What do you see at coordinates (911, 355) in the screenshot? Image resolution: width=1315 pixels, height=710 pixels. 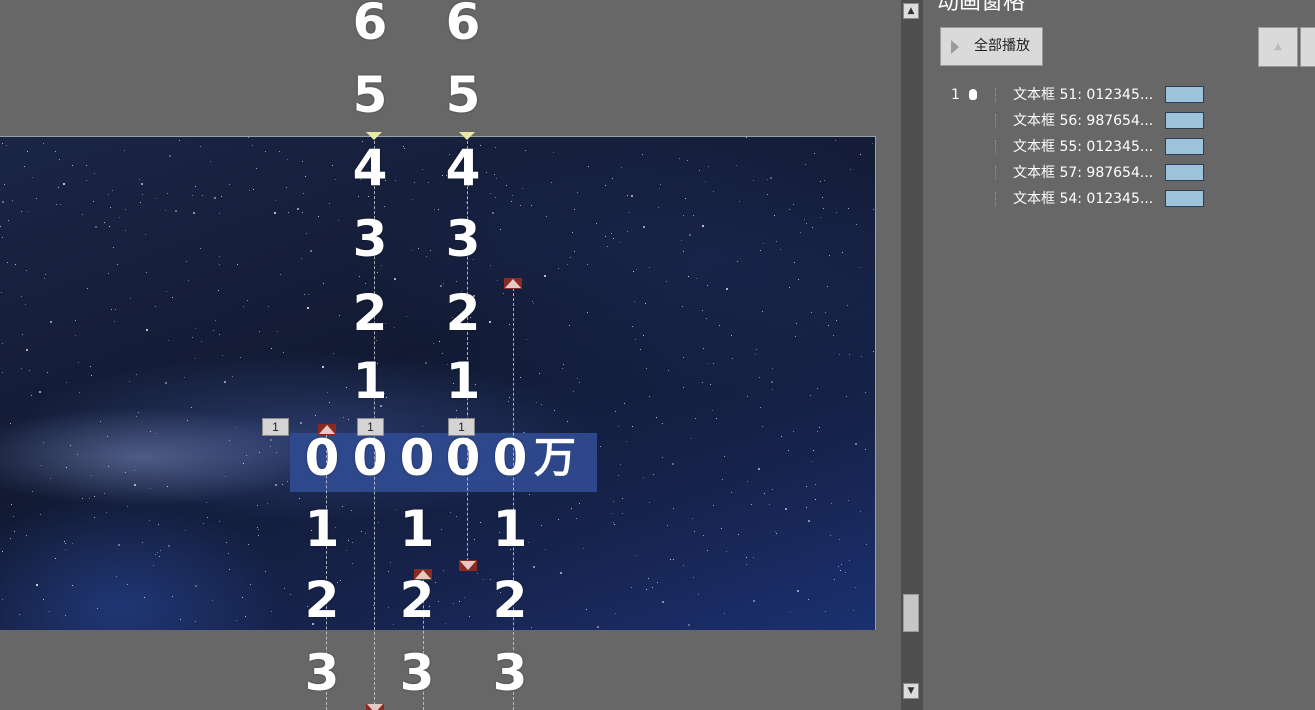 I see `vertical-scrollbar: ▲ ▼` at bounding box center [911, 355].